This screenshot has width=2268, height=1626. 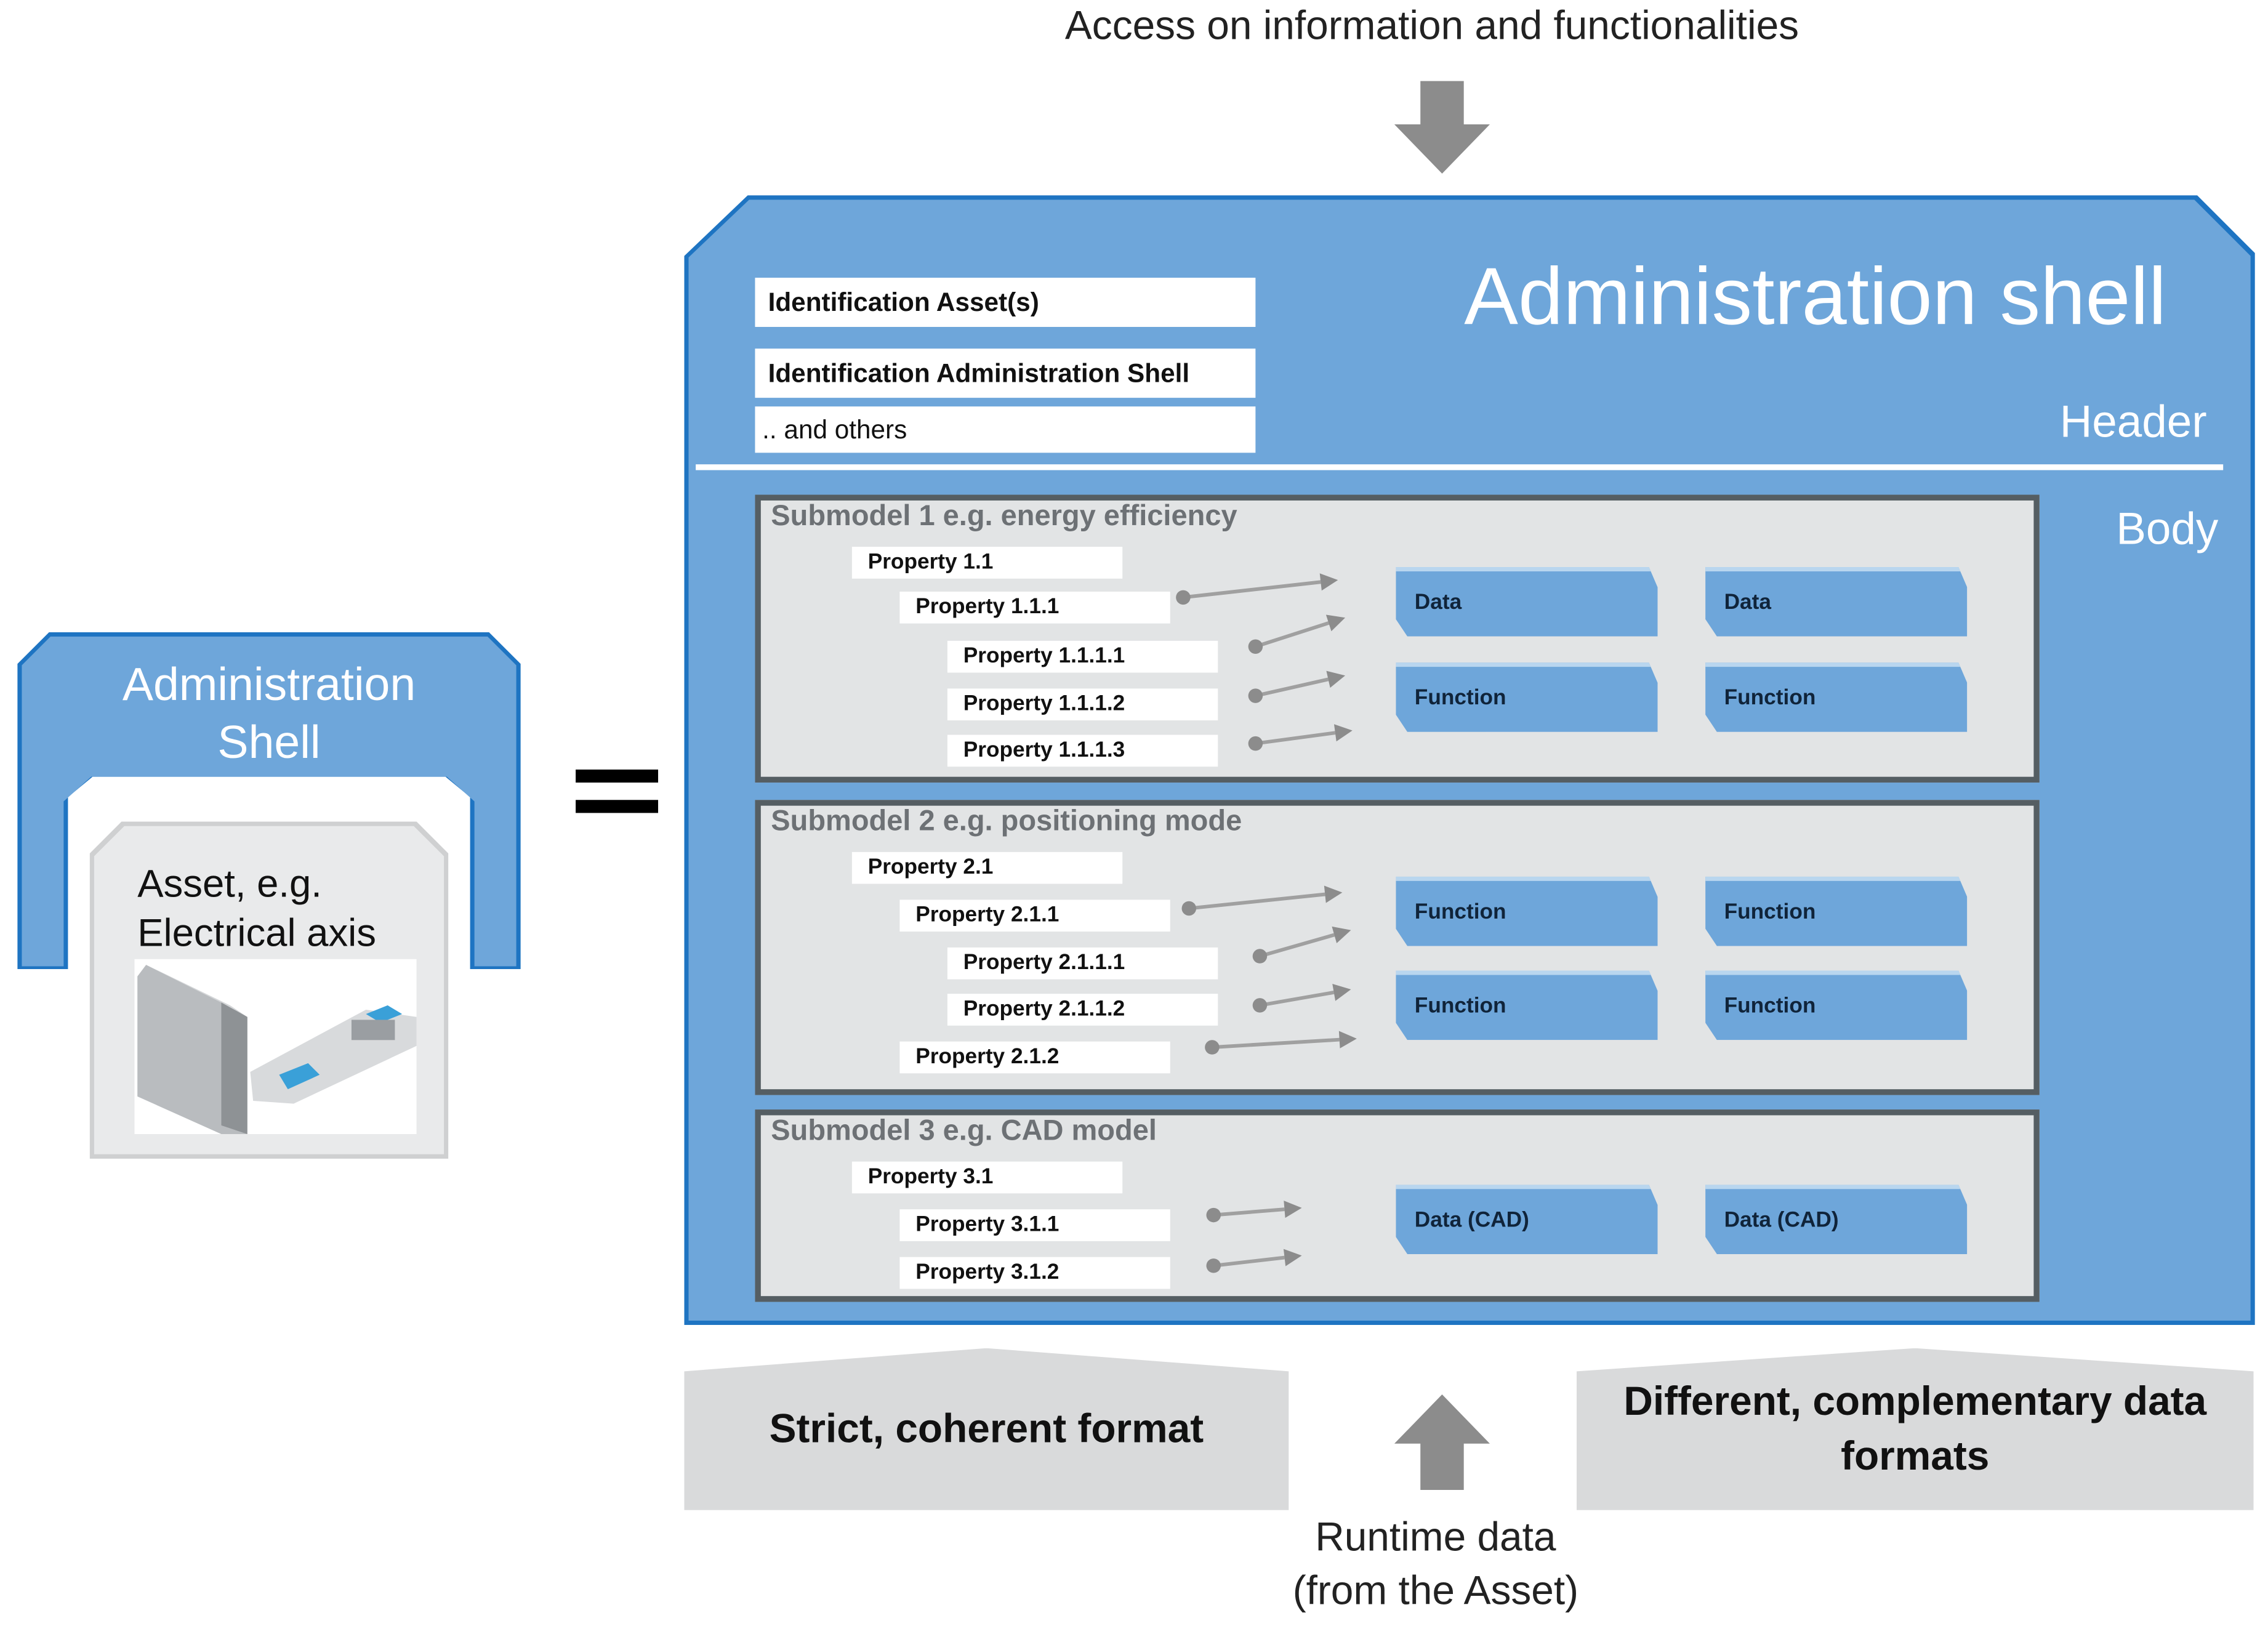 I want to click on runtime-line-2: (from the Asset), so click(x=1436, y=1590).